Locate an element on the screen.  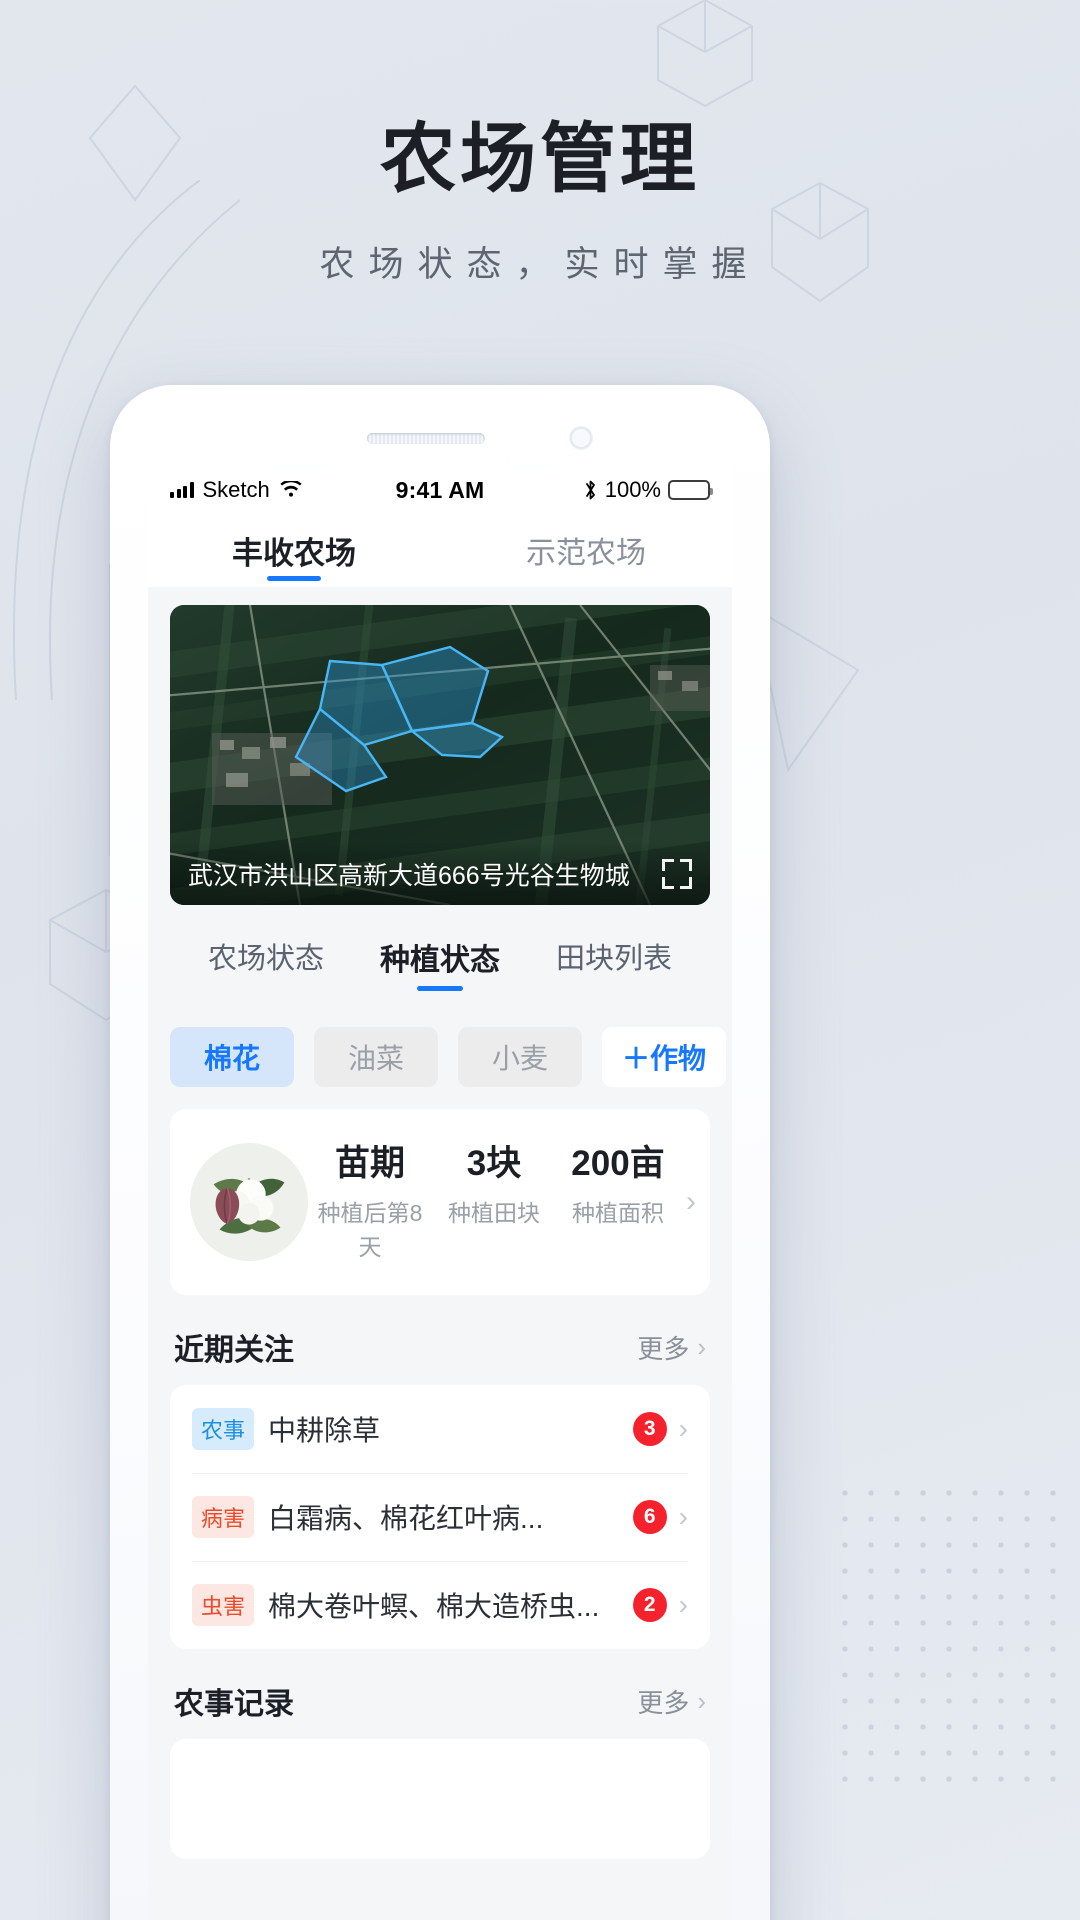
recent-more-label: 更多 is located at coordinates (663, 1348).